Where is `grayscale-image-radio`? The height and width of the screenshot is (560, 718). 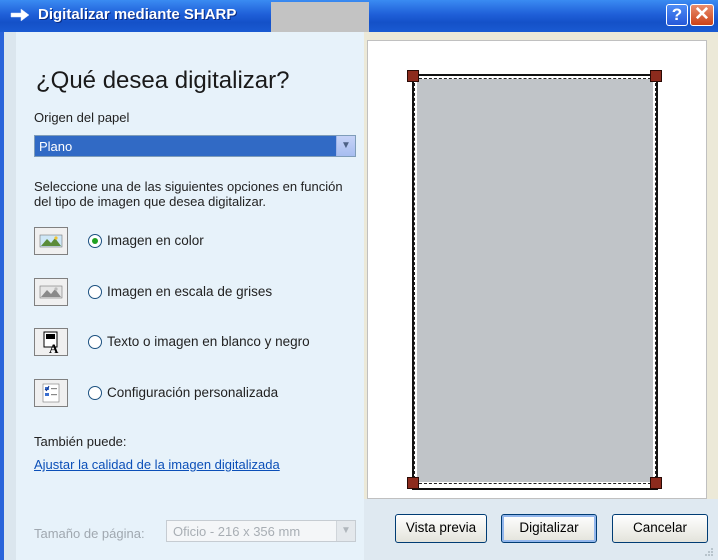
grayscale-image-radio is located at coordinates (95, 292).